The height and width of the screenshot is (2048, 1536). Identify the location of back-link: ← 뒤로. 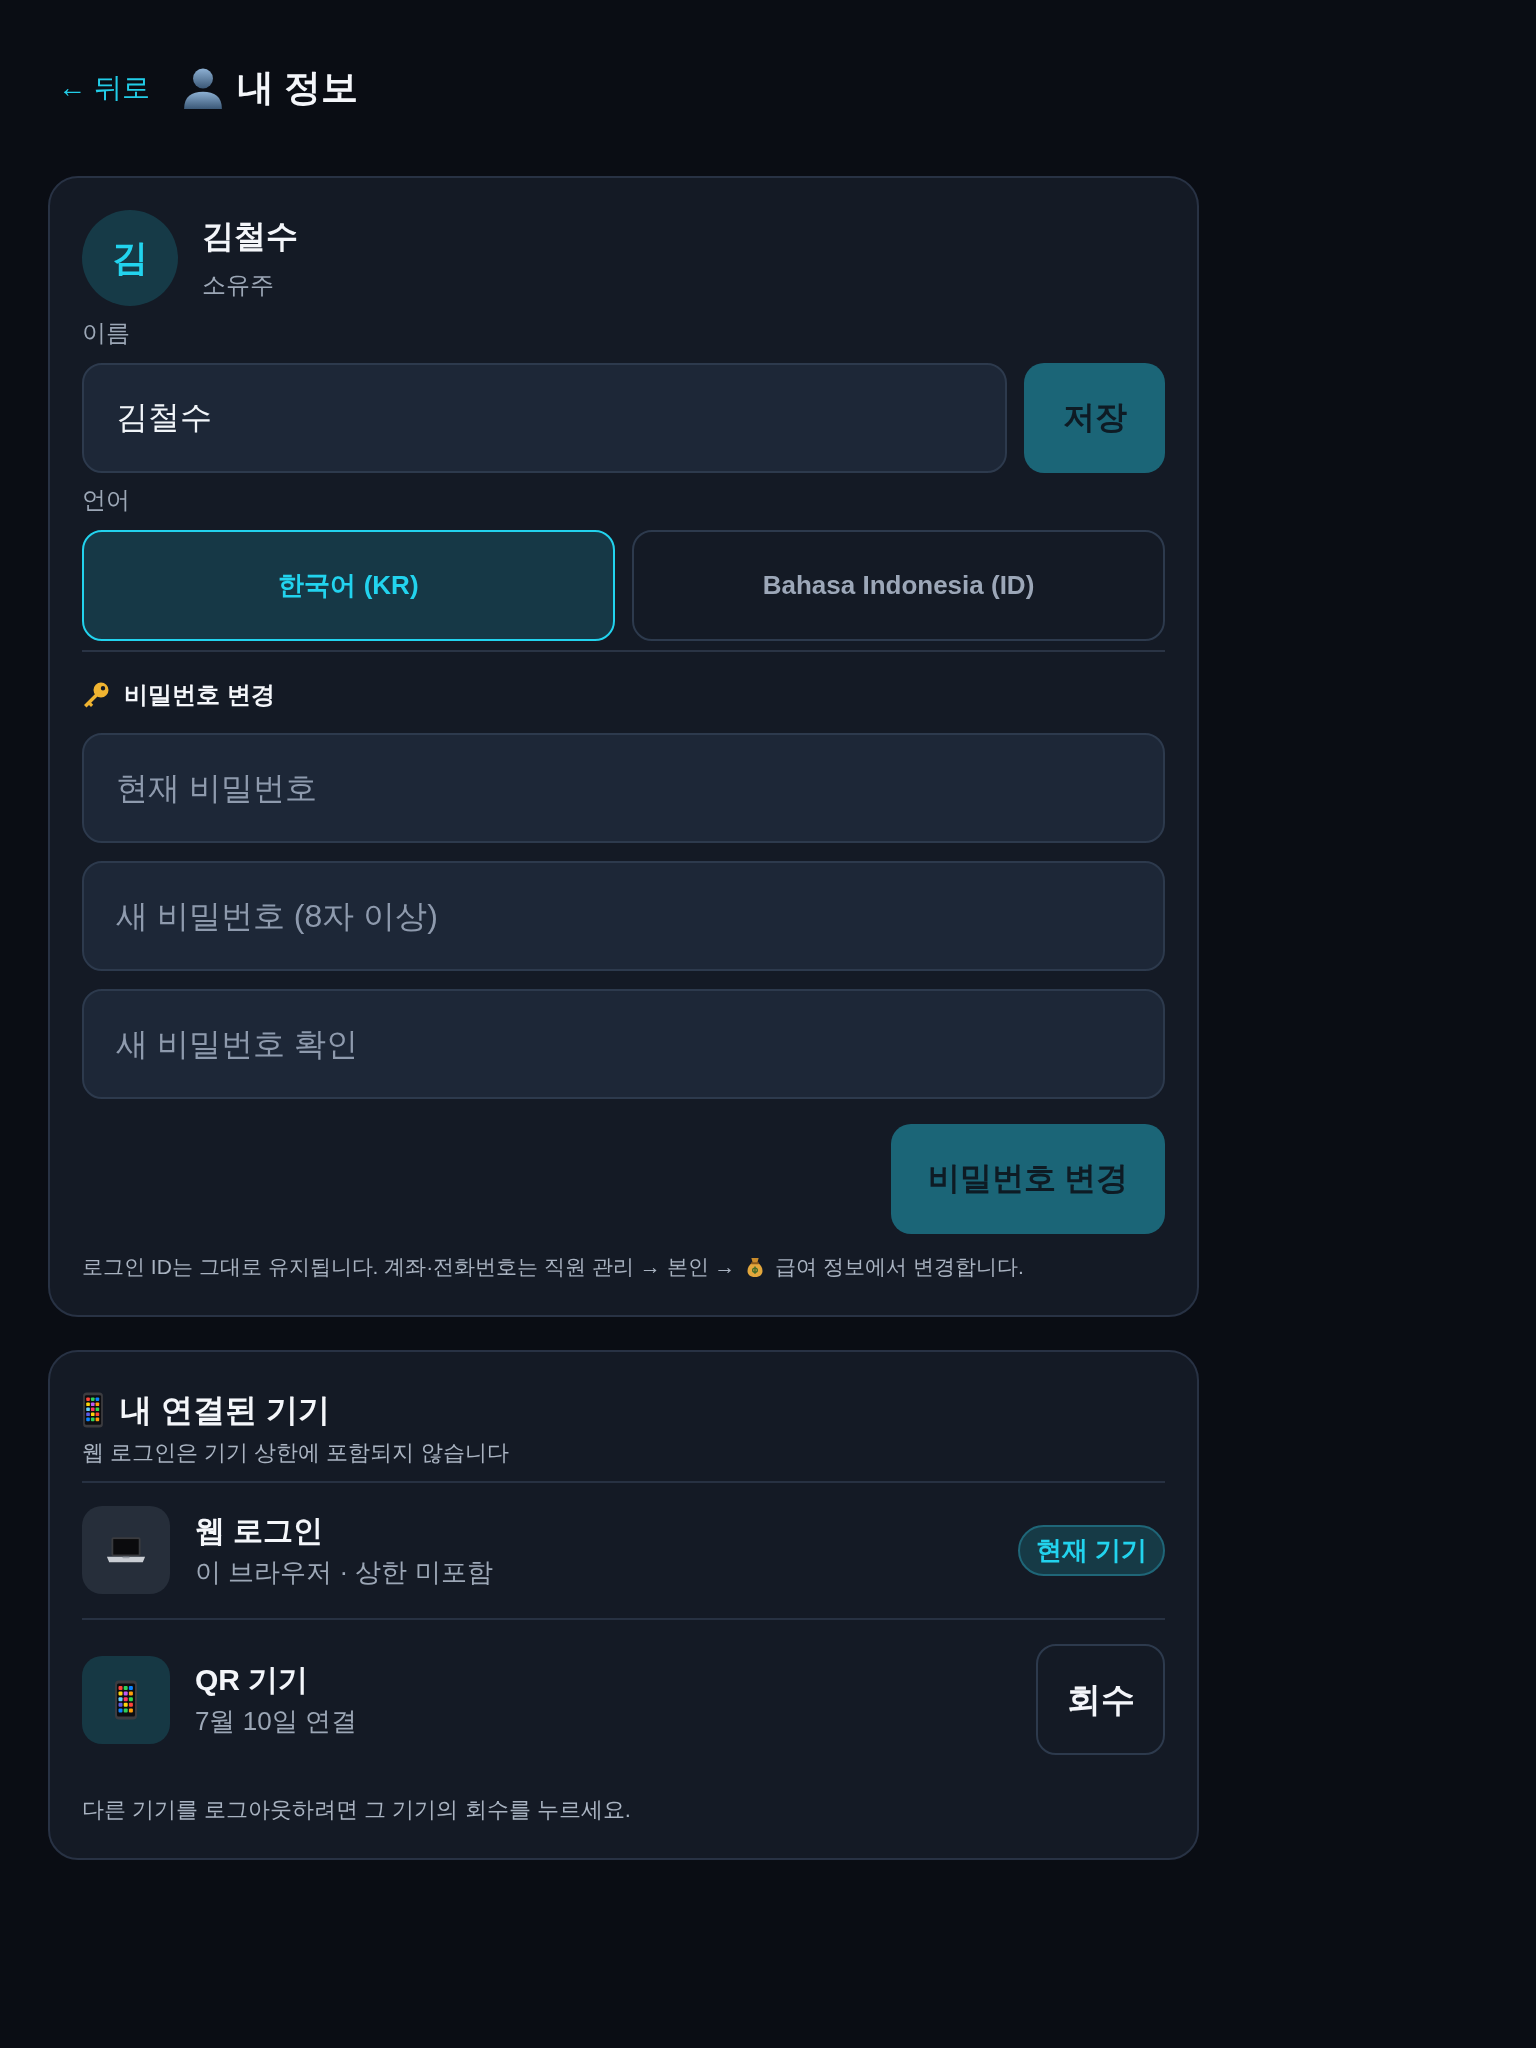
(104, 88).